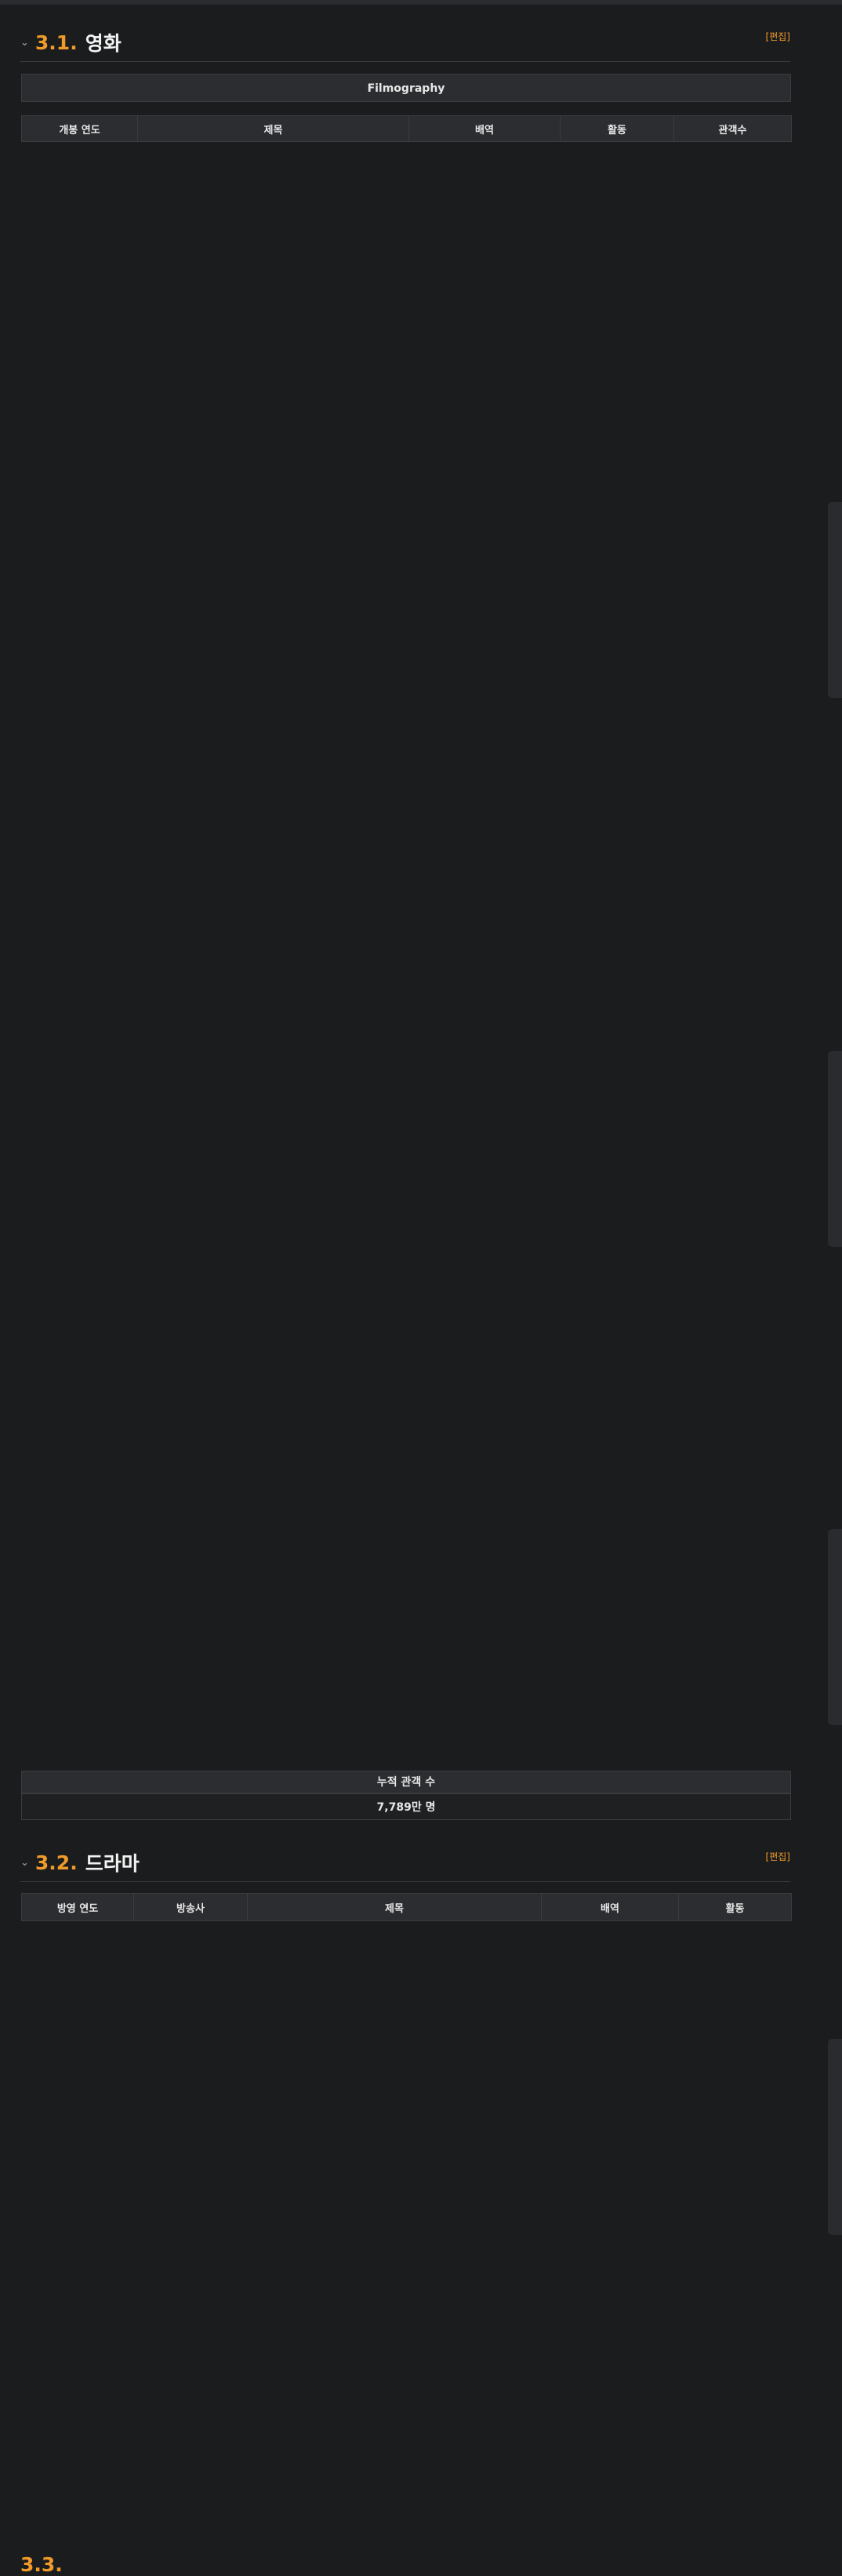 The width and height of the screenshot is (842, 2576). What do you see at coordinates (406, 1782) in the screenshot?
I see `total-label: 누적 관객 수` at bounding box center [406, 1782].